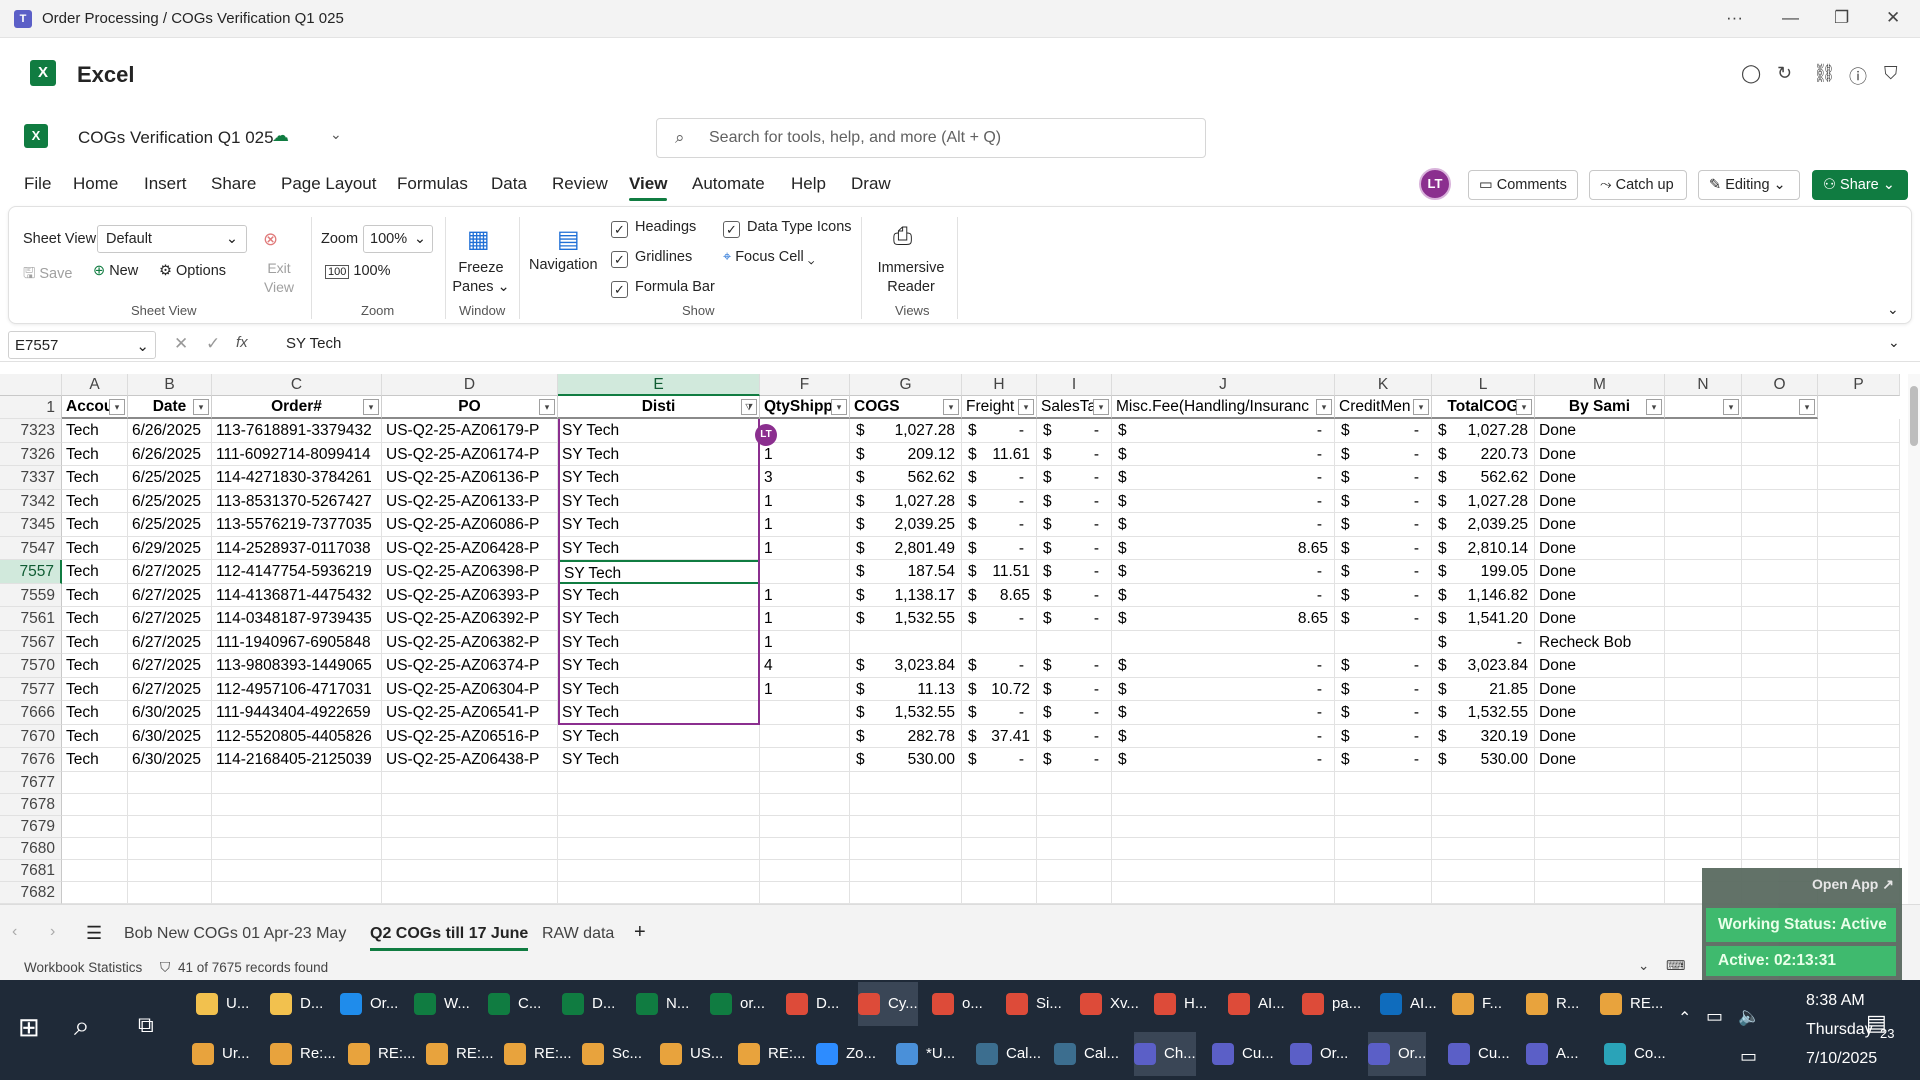  What do you see at coordinates (1893, 18) in the screenshot?
I see `close-button: ✕` at bounding box center [1893, 18].